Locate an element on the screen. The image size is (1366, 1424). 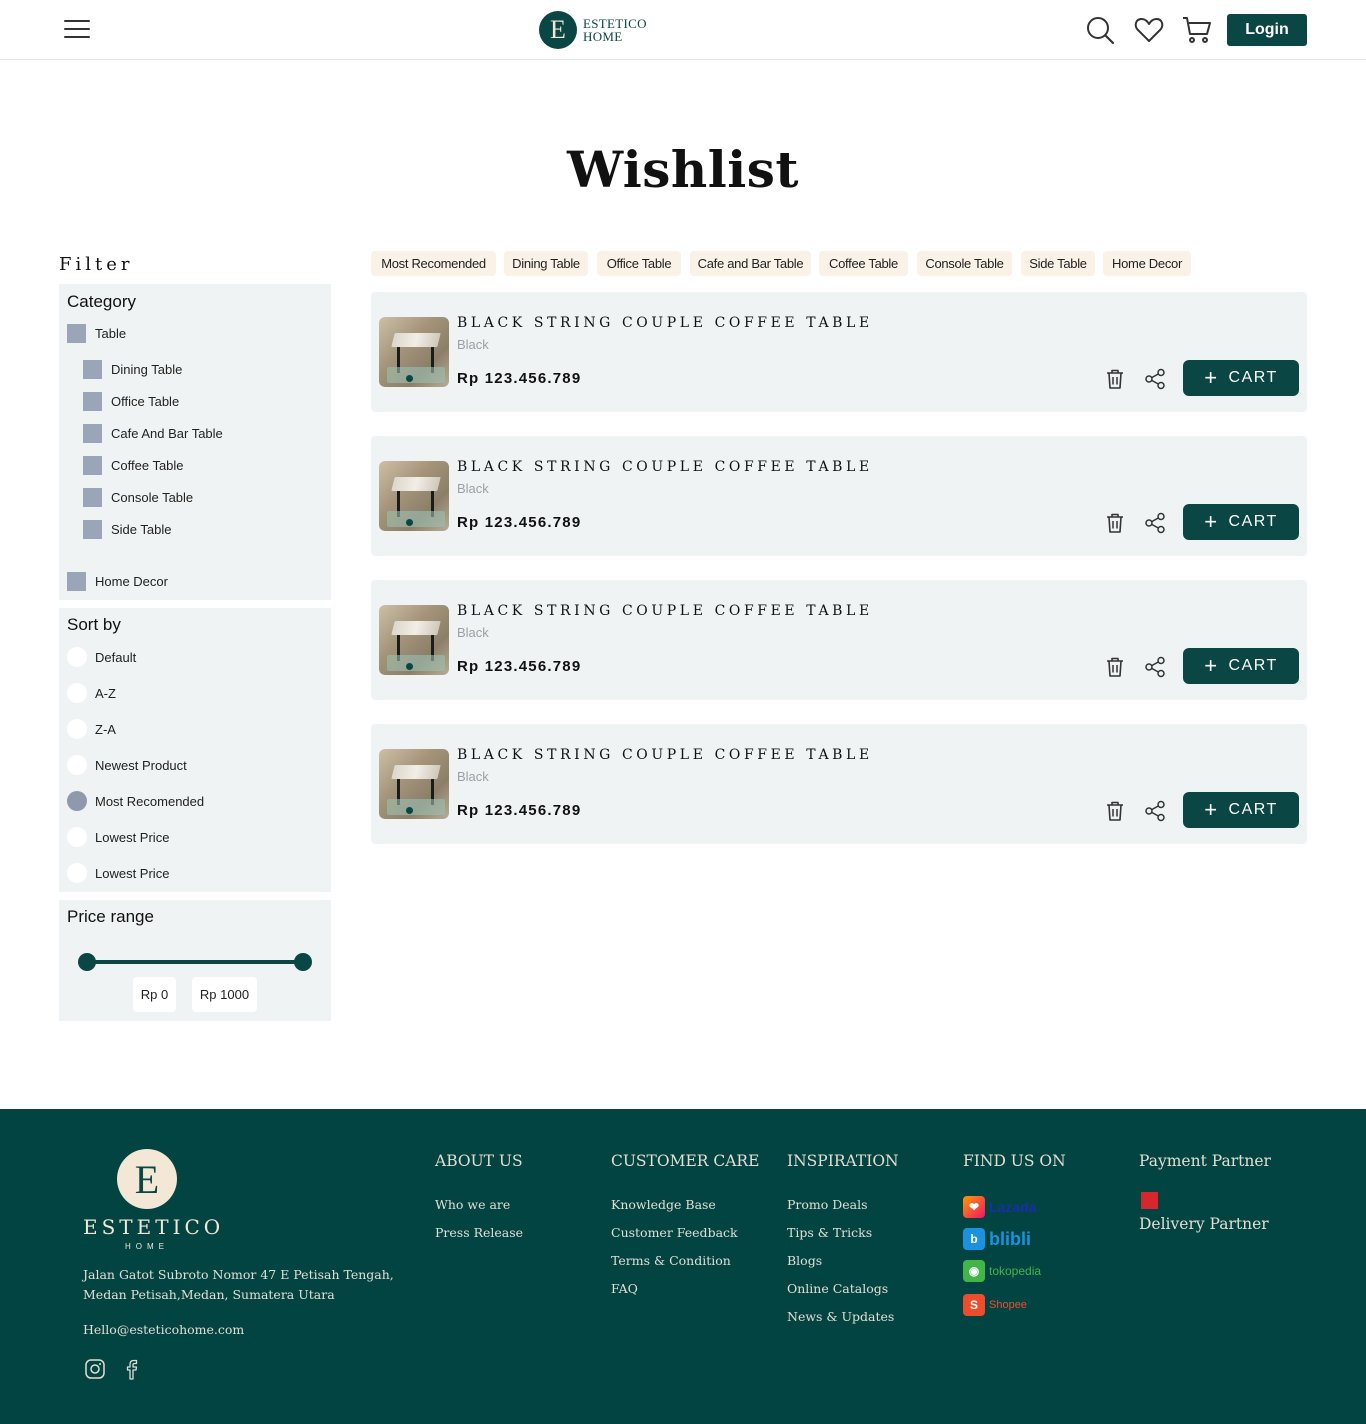
category-checkbox-console-table: Console Table is located at coordinates (138, 497).